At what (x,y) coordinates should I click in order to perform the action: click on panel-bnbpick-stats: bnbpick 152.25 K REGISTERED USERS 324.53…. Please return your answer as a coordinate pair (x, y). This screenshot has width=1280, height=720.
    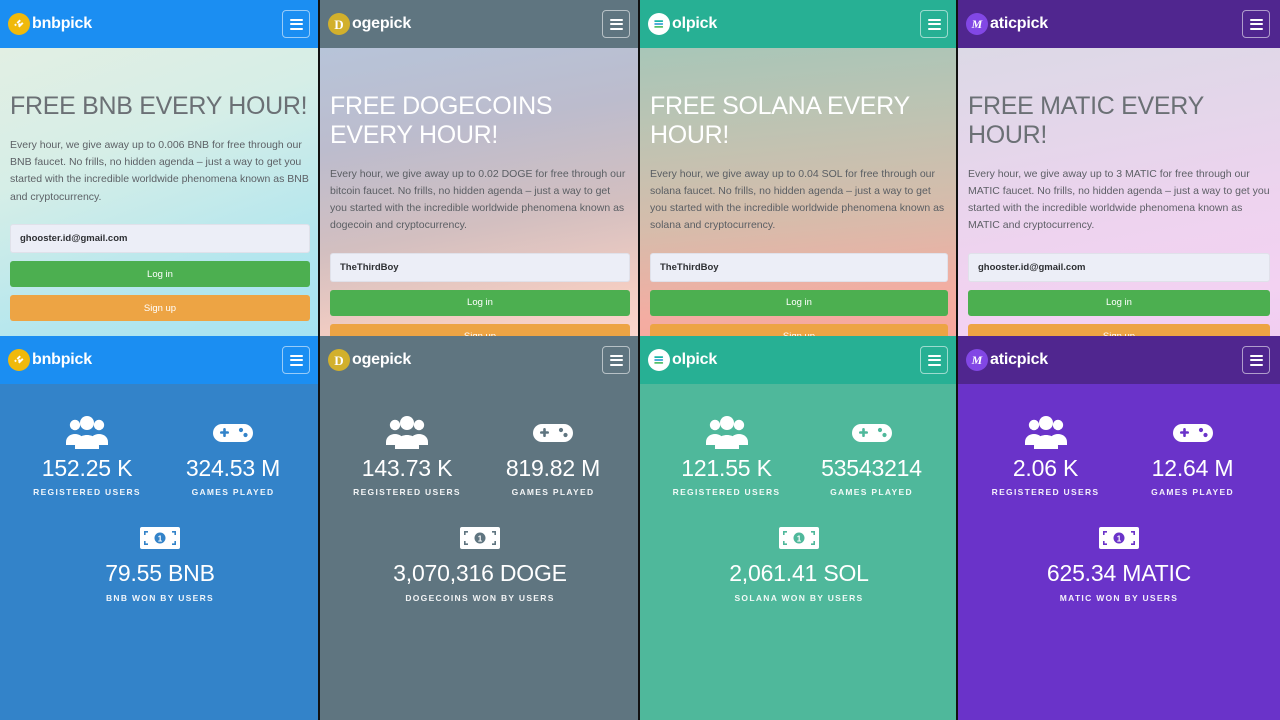
    Looking at the image, I should click on (160, 528).